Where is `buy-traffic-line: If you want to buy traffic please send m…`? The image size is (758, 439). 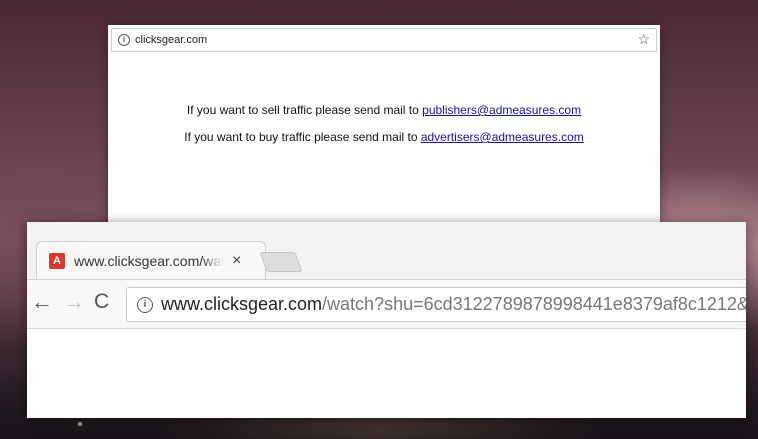 buy-traffic-line: If you want to buy traffic please send m… is located at coordinates (384, 137).